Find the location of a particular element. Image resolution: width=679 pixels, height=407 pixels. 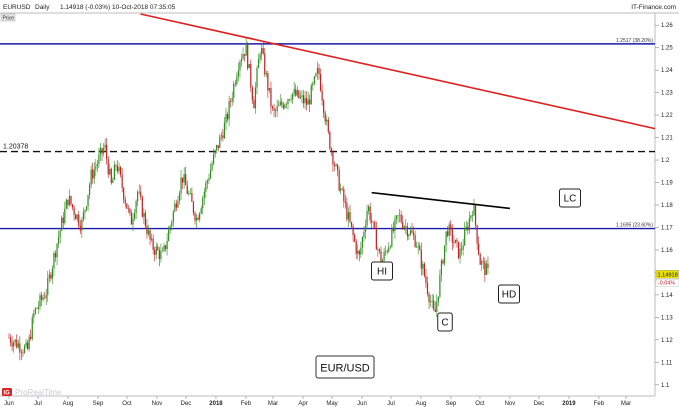

x-tick-label: Dec is located at coordinates (539, 404).